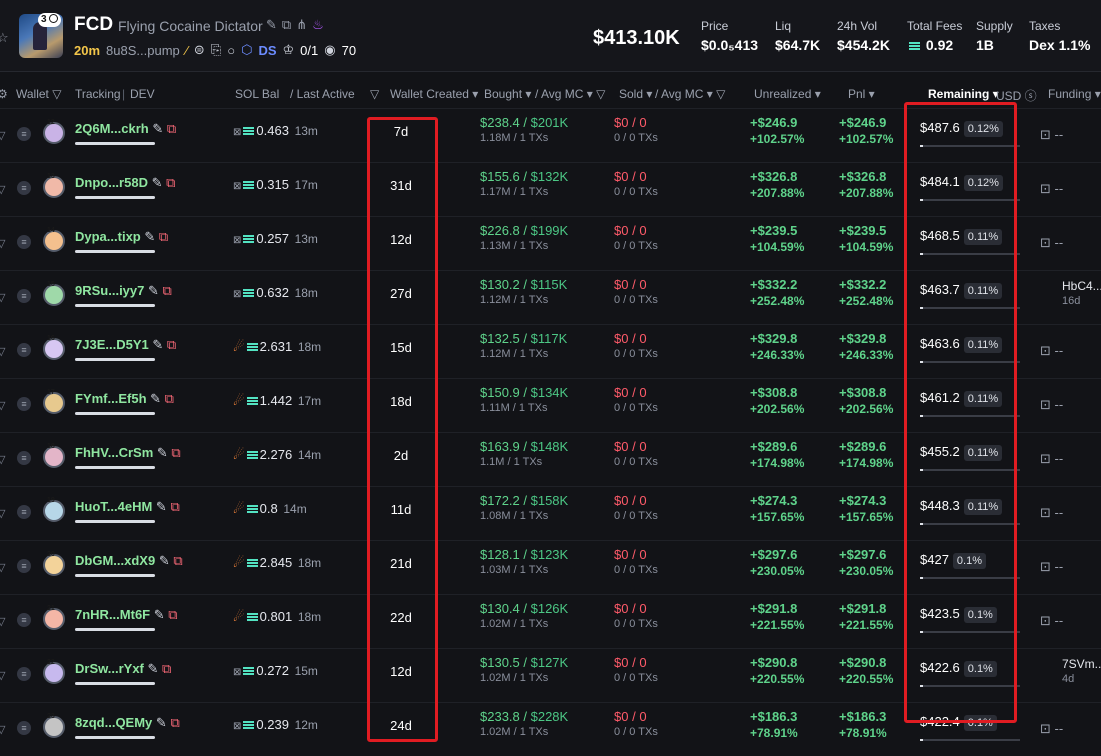  I want to click on contract-address: 8u8S...pump, so click(143, 50).